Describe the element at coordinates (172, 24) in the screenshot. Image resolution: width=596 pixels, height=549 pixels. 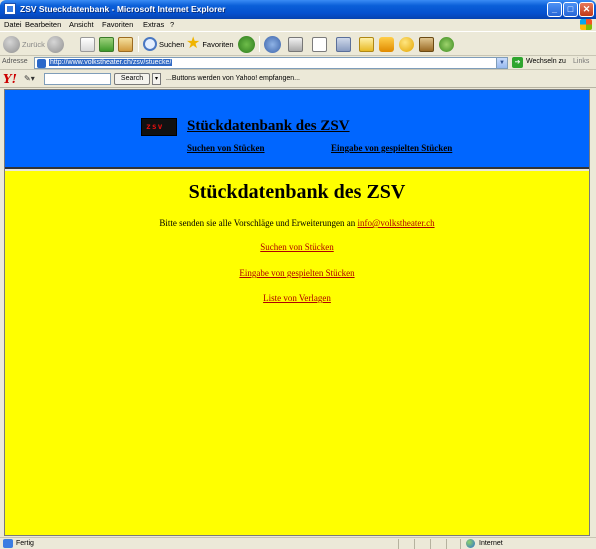
I see `menu-help: ?` at that location.